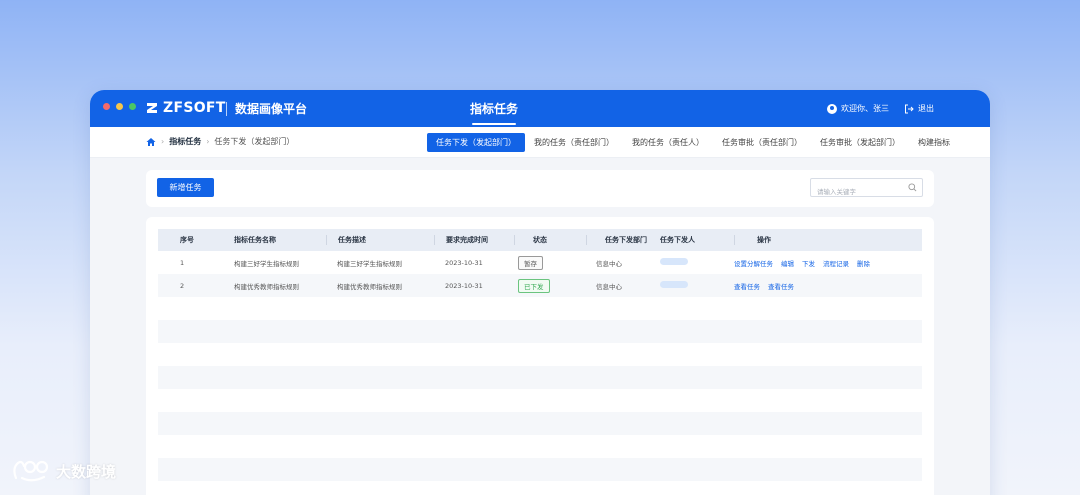  I want to click on tab-my-task-person: 我的任务（责任人）, so click(668, 142).